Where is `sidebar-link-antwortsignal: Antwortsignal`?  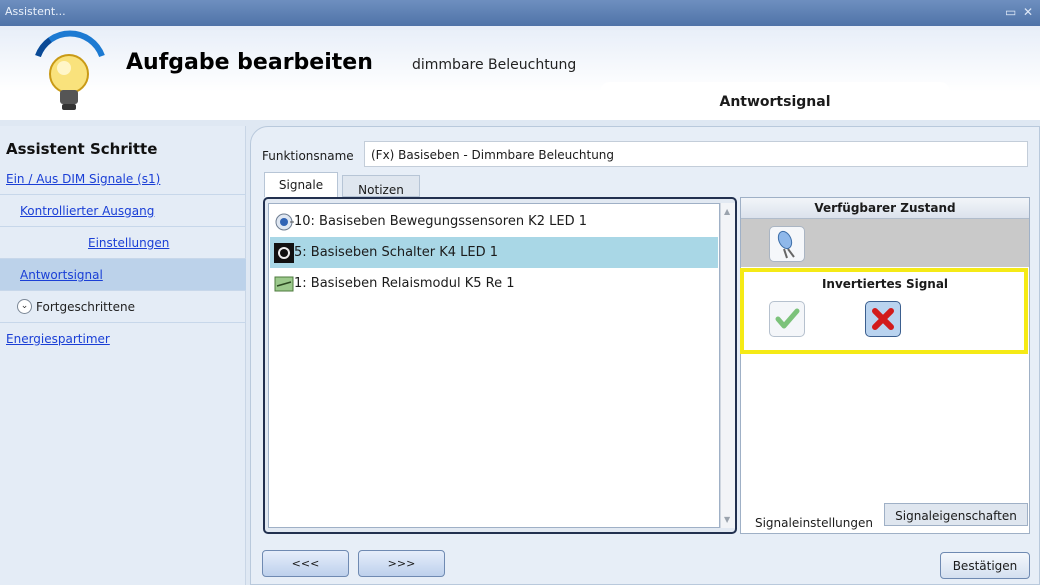
sidebar-link-antwortsignal: Antwortsignal is located at coordinates (61, 275).